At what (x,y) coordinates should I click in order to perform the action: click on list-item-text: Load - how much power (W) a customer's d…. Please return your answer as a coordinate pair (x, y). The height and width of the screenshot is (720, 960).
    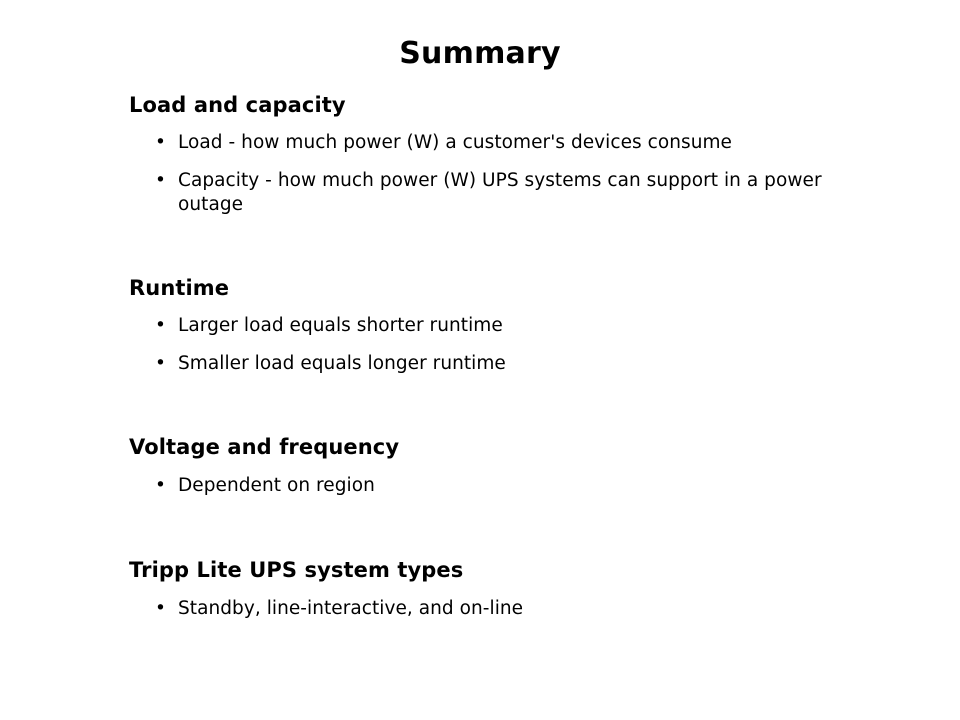
    Looking at the image, I should click on (455, 143).